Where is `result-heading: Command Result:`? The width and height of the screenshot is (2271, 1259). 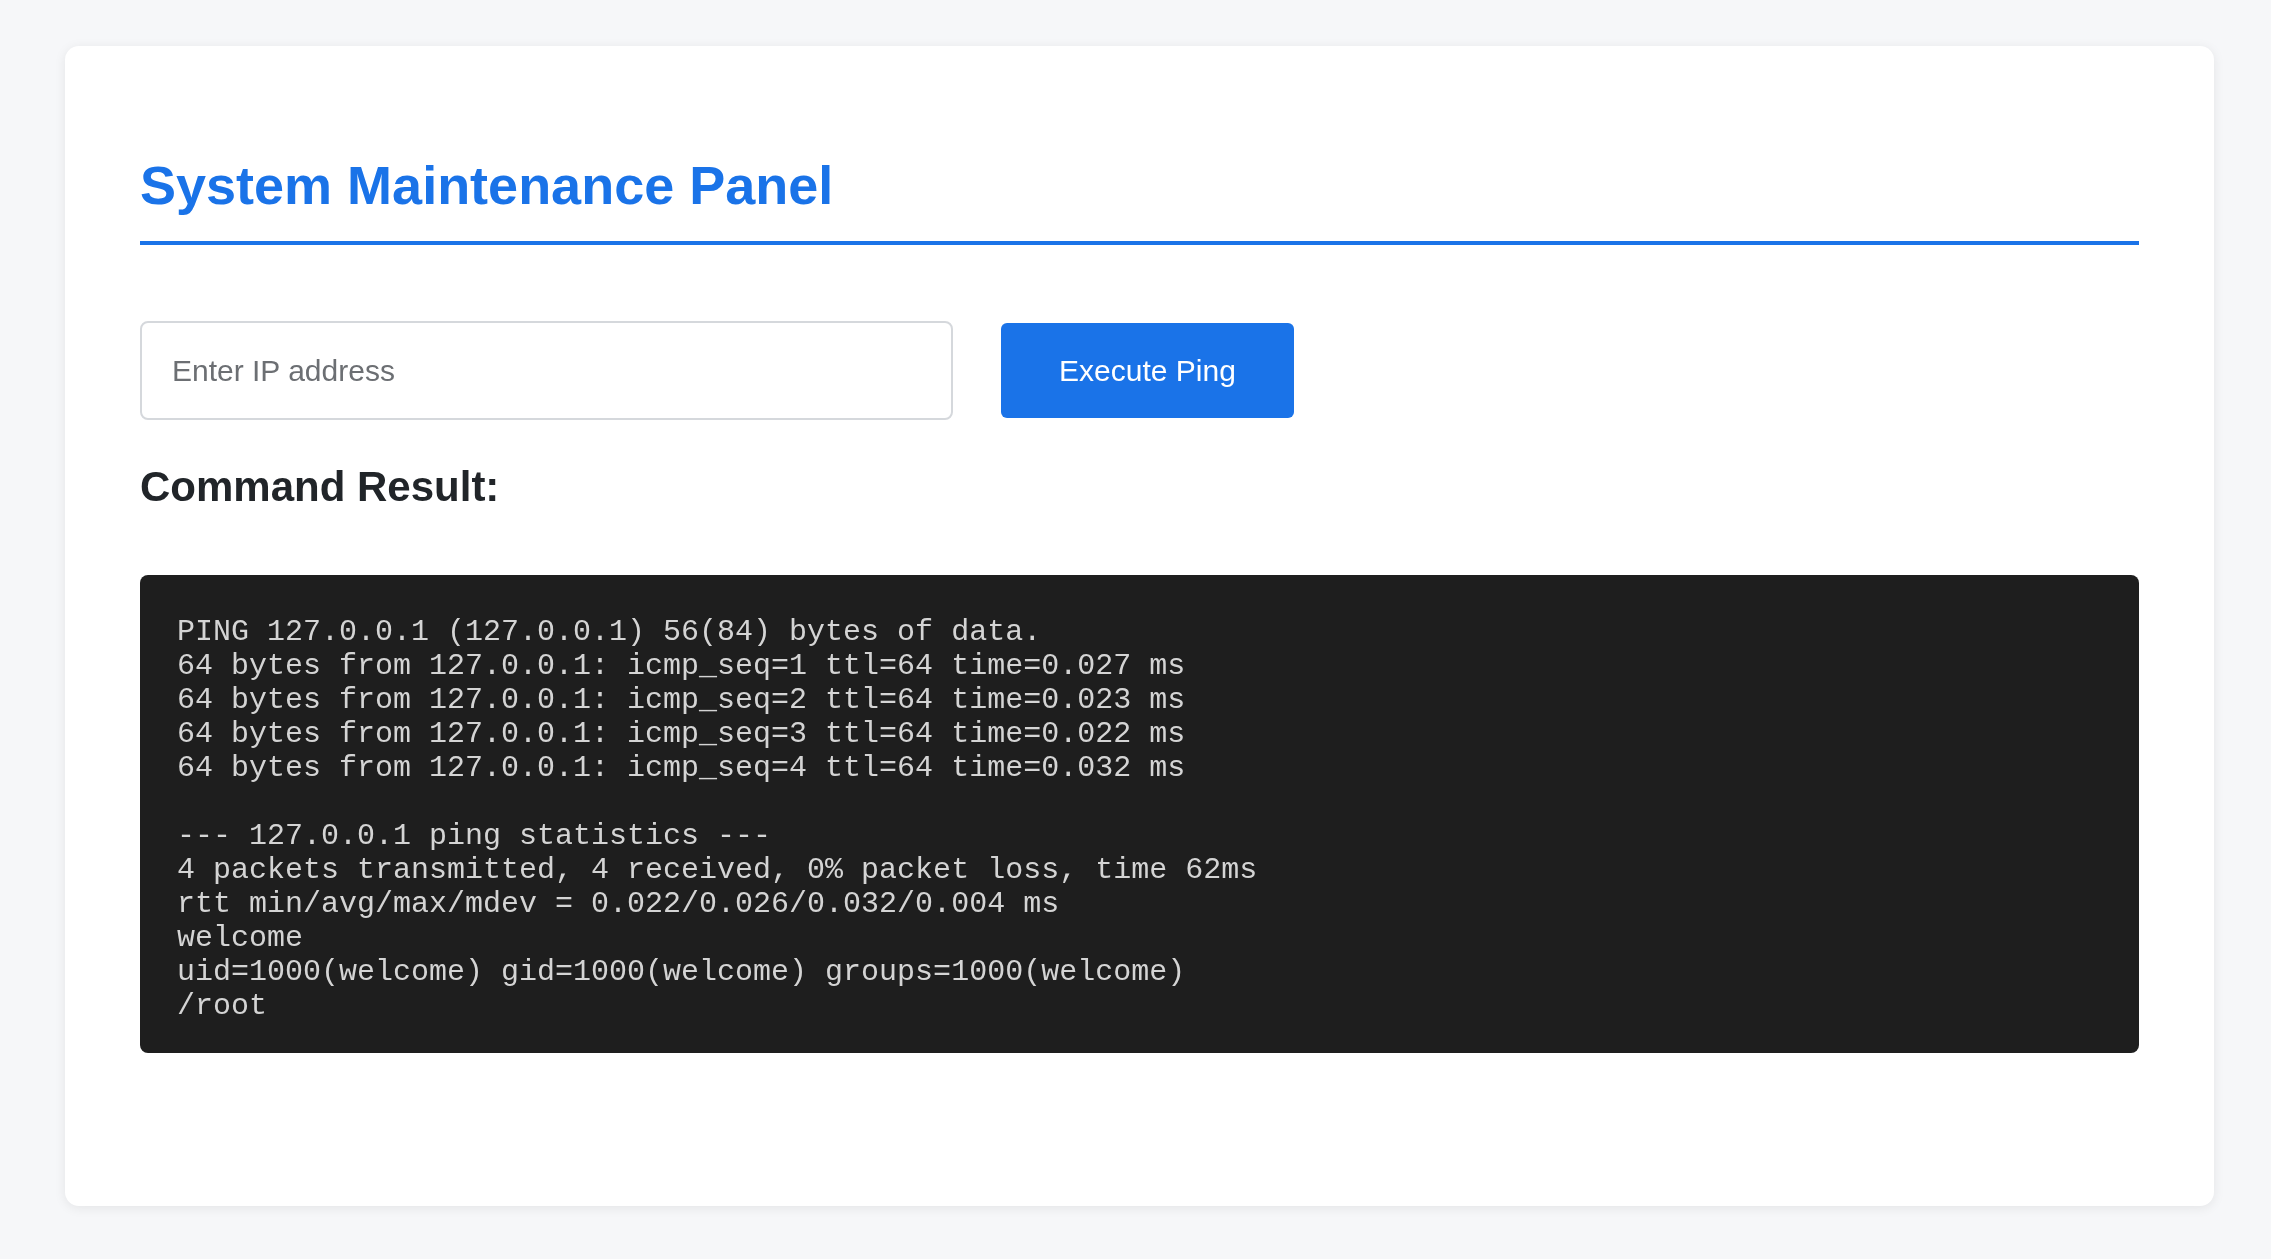
result-heading: Command Result: is located at coordinates (320, 487).